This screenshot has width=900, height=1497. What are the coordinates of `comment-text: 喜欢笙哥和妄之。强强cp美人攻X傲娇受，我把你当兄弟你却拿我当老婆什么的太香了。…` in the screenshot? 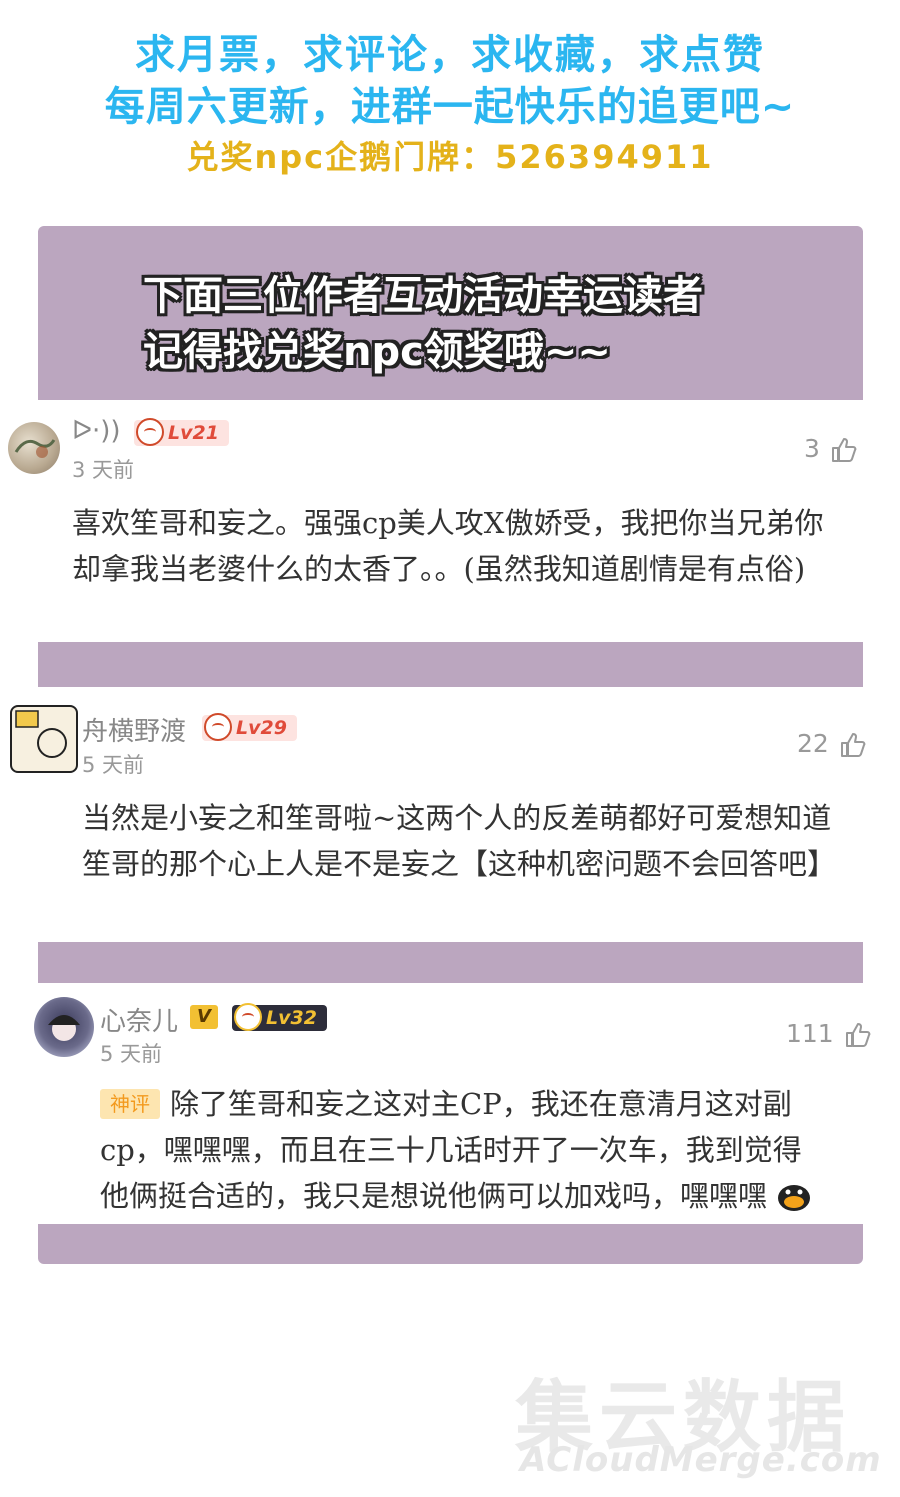 It's located at (448, 546).